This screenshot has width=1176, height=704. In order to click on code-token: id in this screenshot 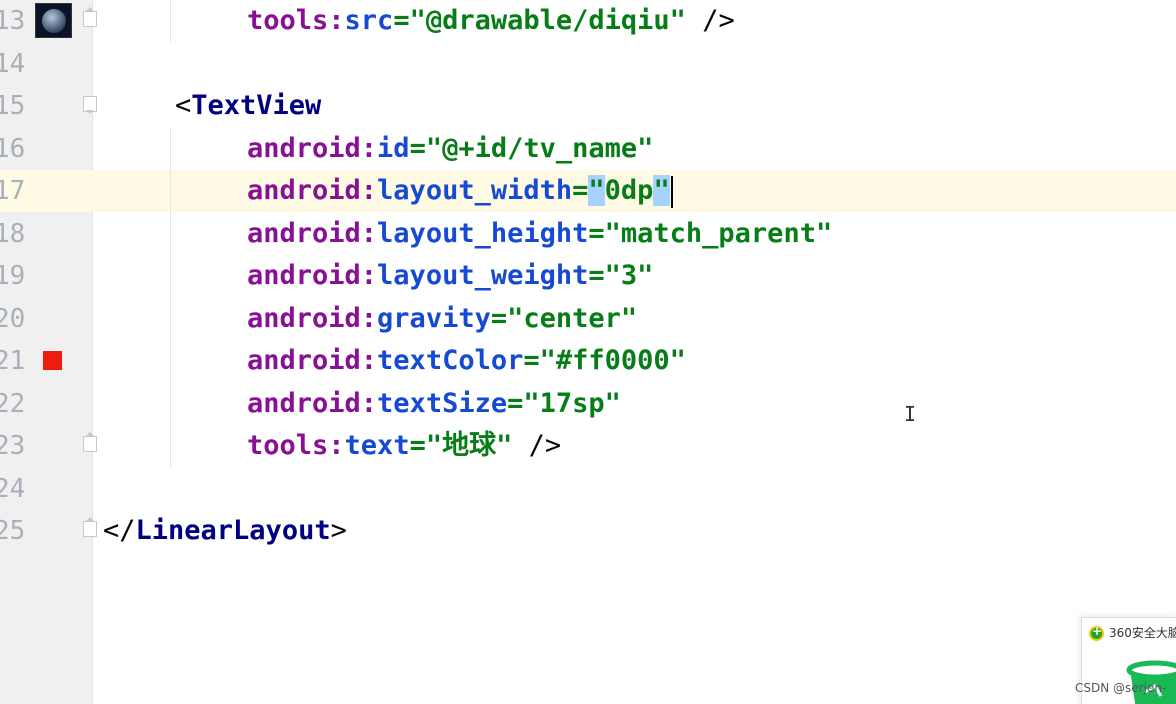, I will do `click(393, 148)`.